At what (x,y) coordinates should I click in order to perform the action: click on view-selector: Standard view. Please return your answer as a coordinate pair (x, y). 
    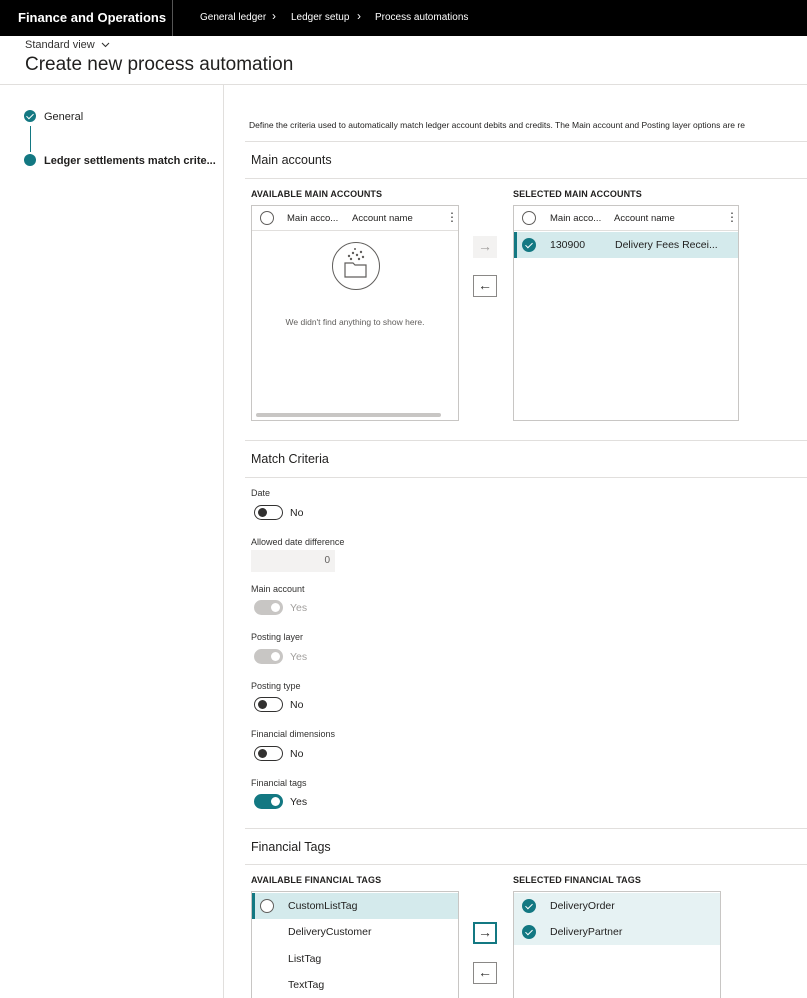
    Looking at the image, I should click on (67, 45).